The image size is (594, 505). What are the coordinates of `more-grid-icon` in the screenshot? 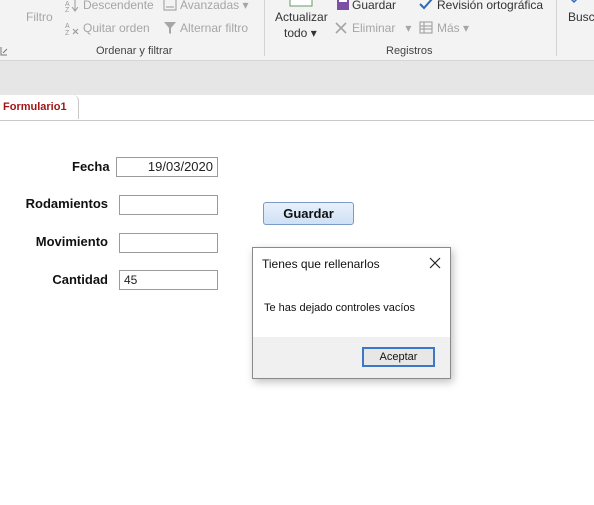 It's located at (426, 27).